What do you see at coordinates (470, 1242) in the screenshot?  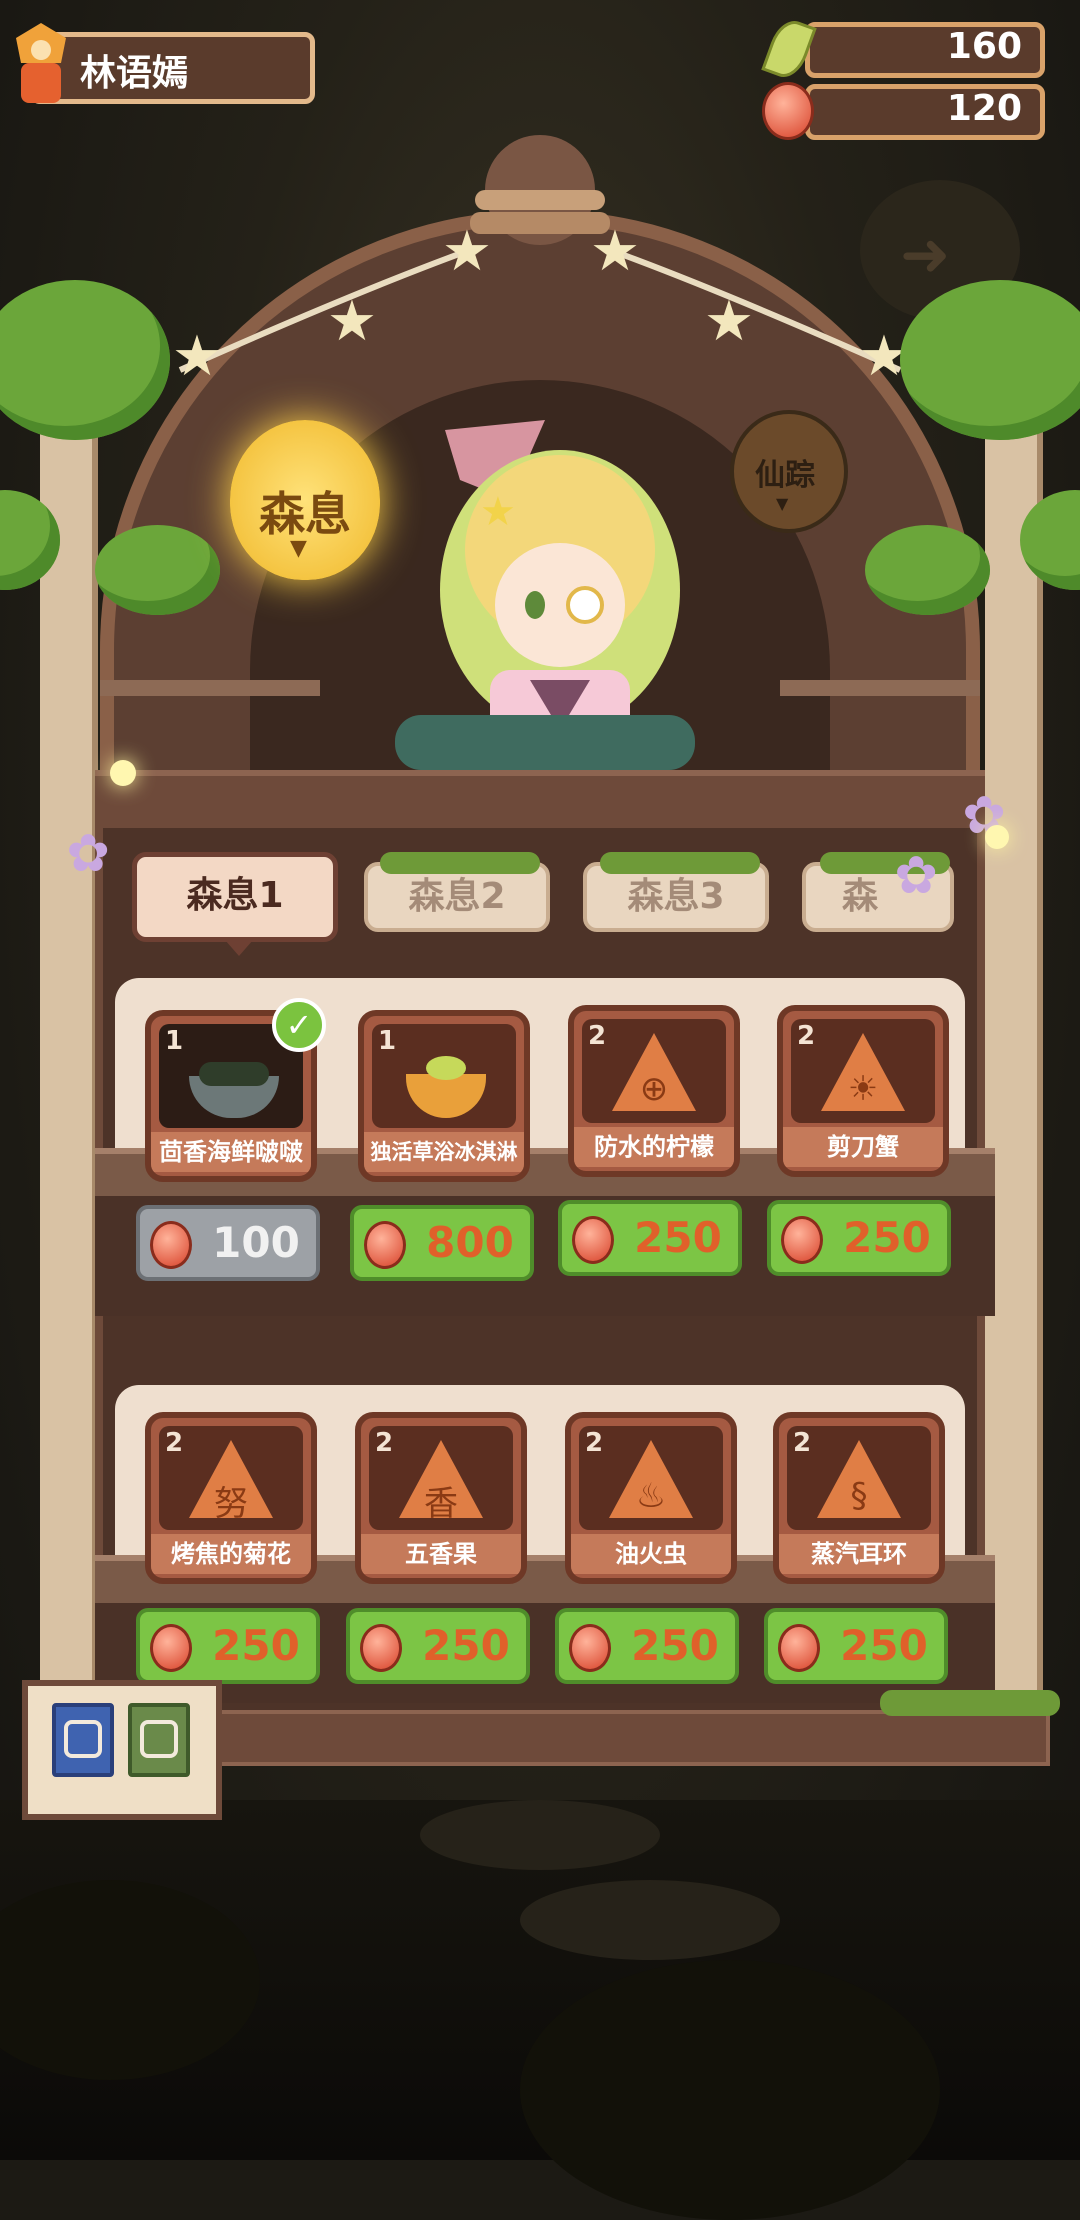 I see `price-value: 800` at bounding box center [470, 1242].